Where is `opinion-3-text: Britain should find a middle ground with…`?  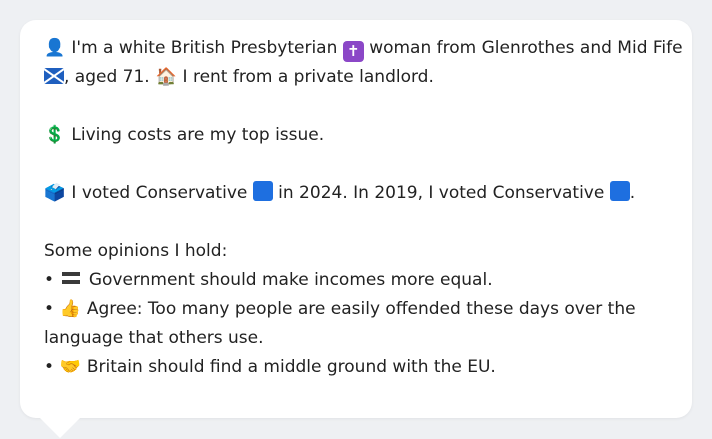
opinion-3-text: Britain should find a middle ground with… is located at coordinates (291, 367).